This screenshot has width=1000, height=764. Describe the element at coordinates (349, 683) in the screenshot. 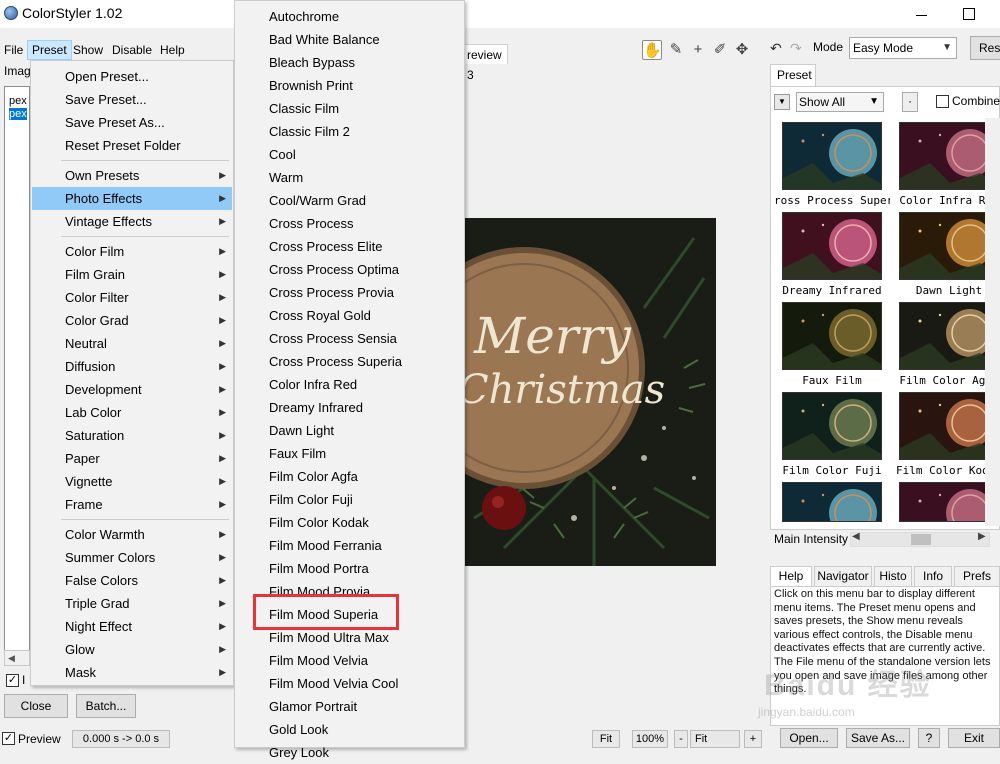

I see `photo-effect-item: Film Mood Velvia Cool` at that location.